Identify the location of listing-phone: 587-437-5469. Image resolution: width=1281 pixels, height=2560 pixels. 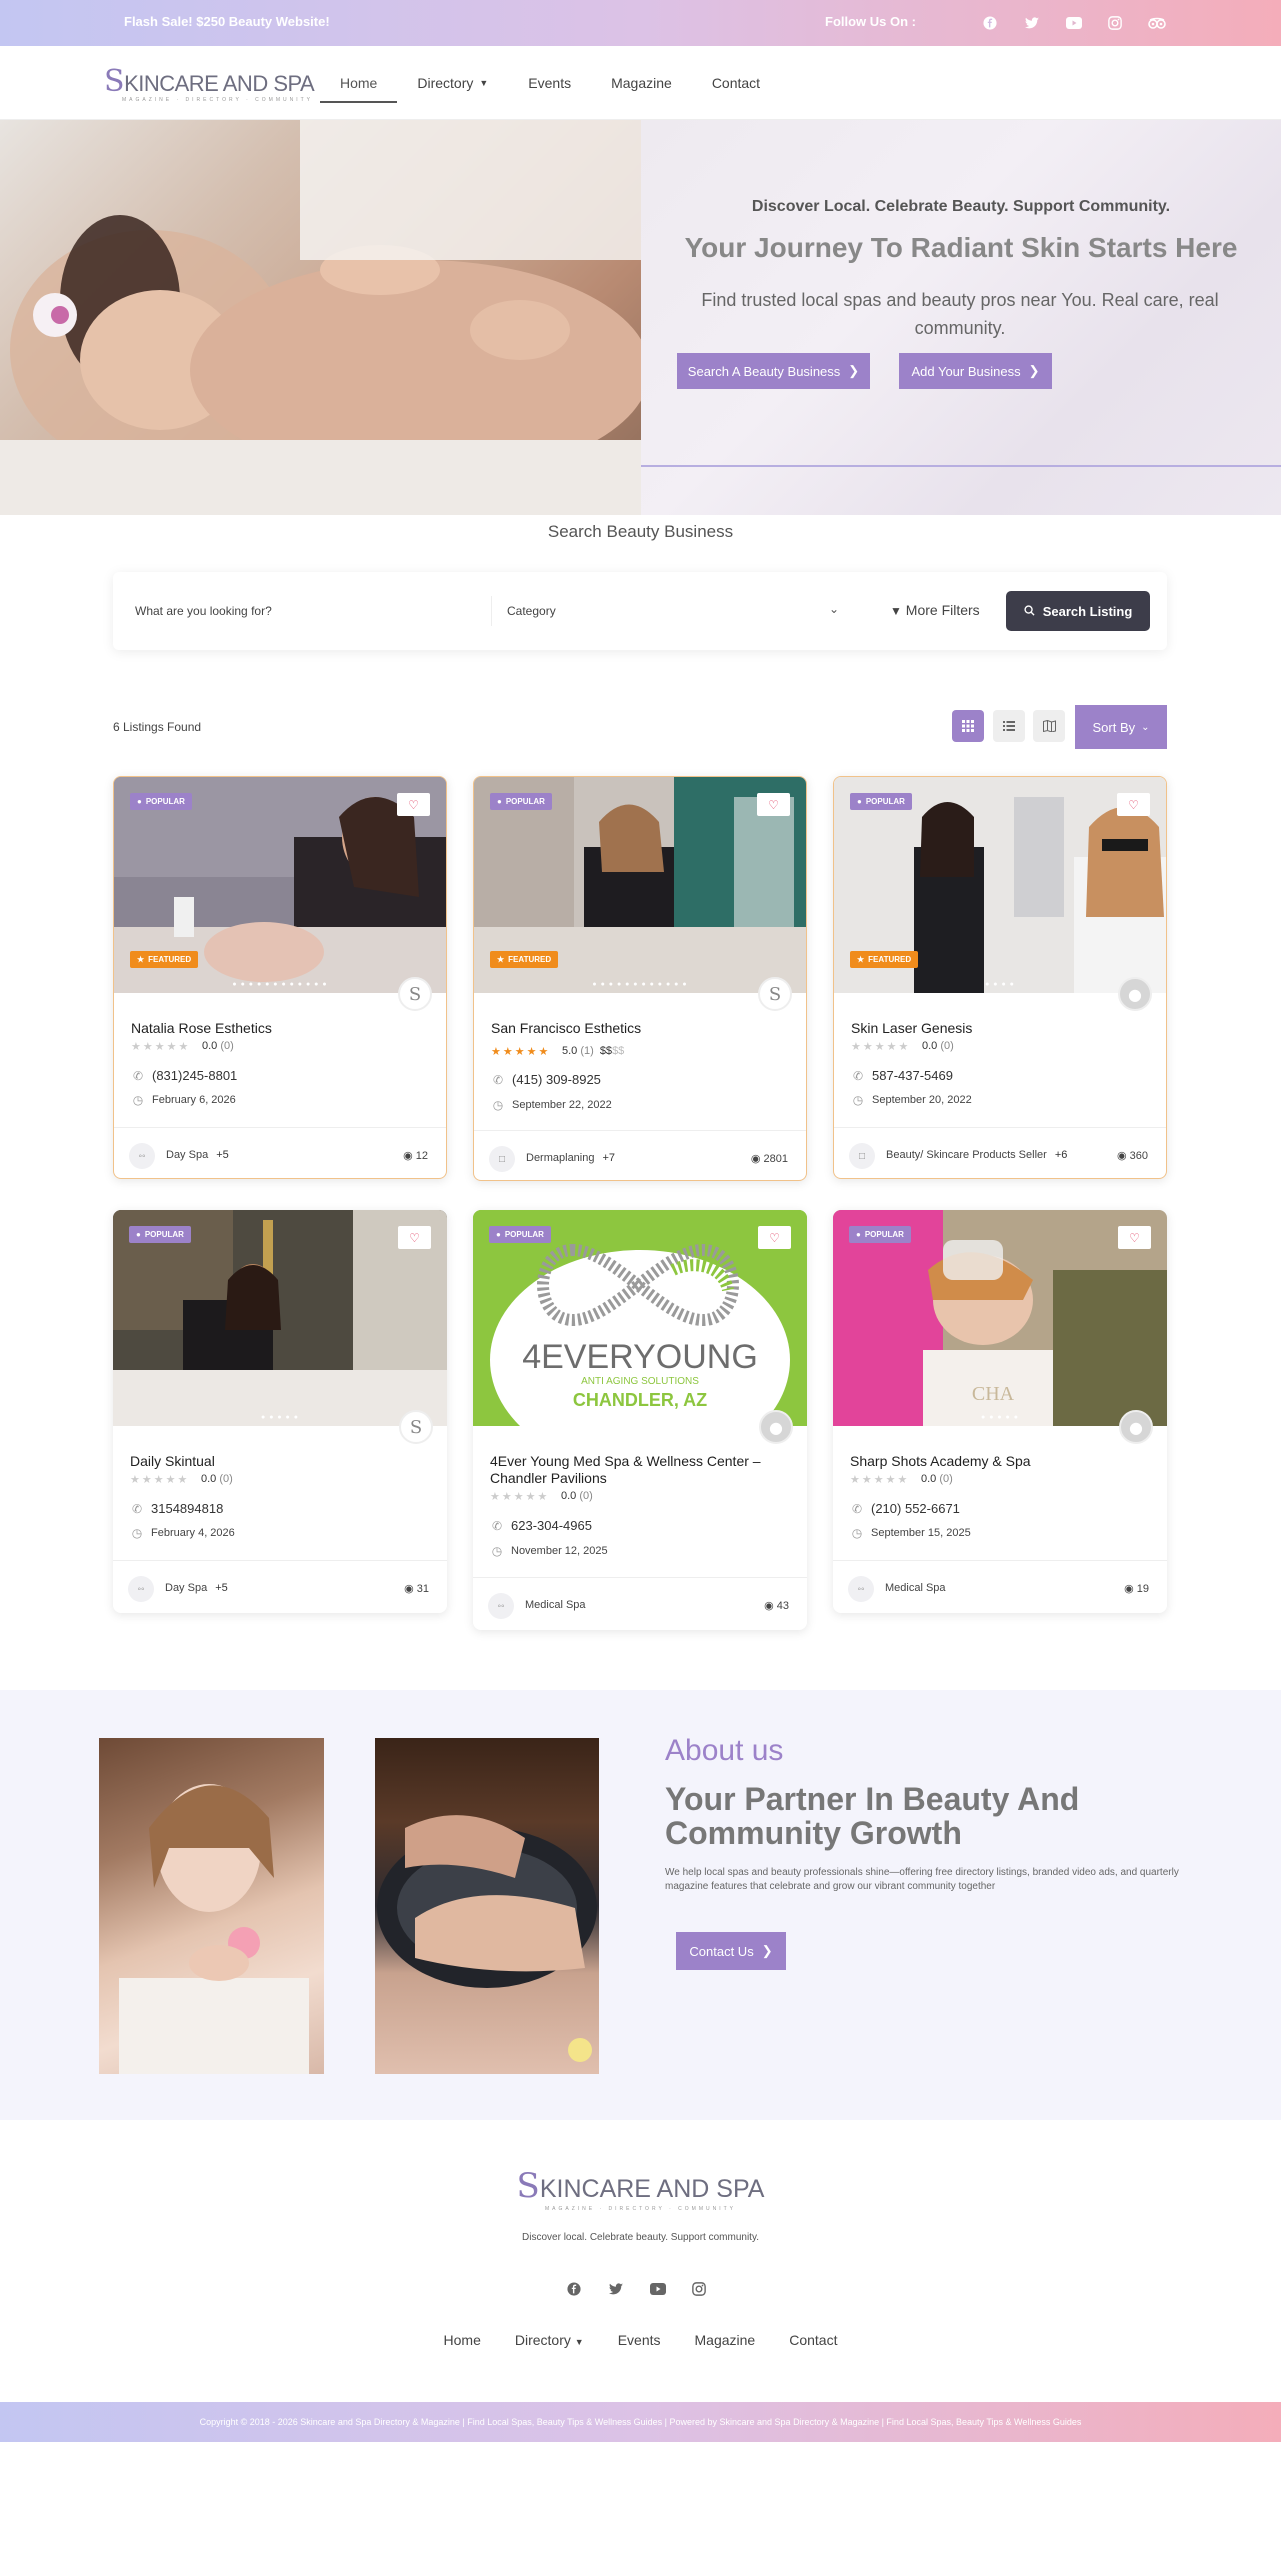
(912, 1075).